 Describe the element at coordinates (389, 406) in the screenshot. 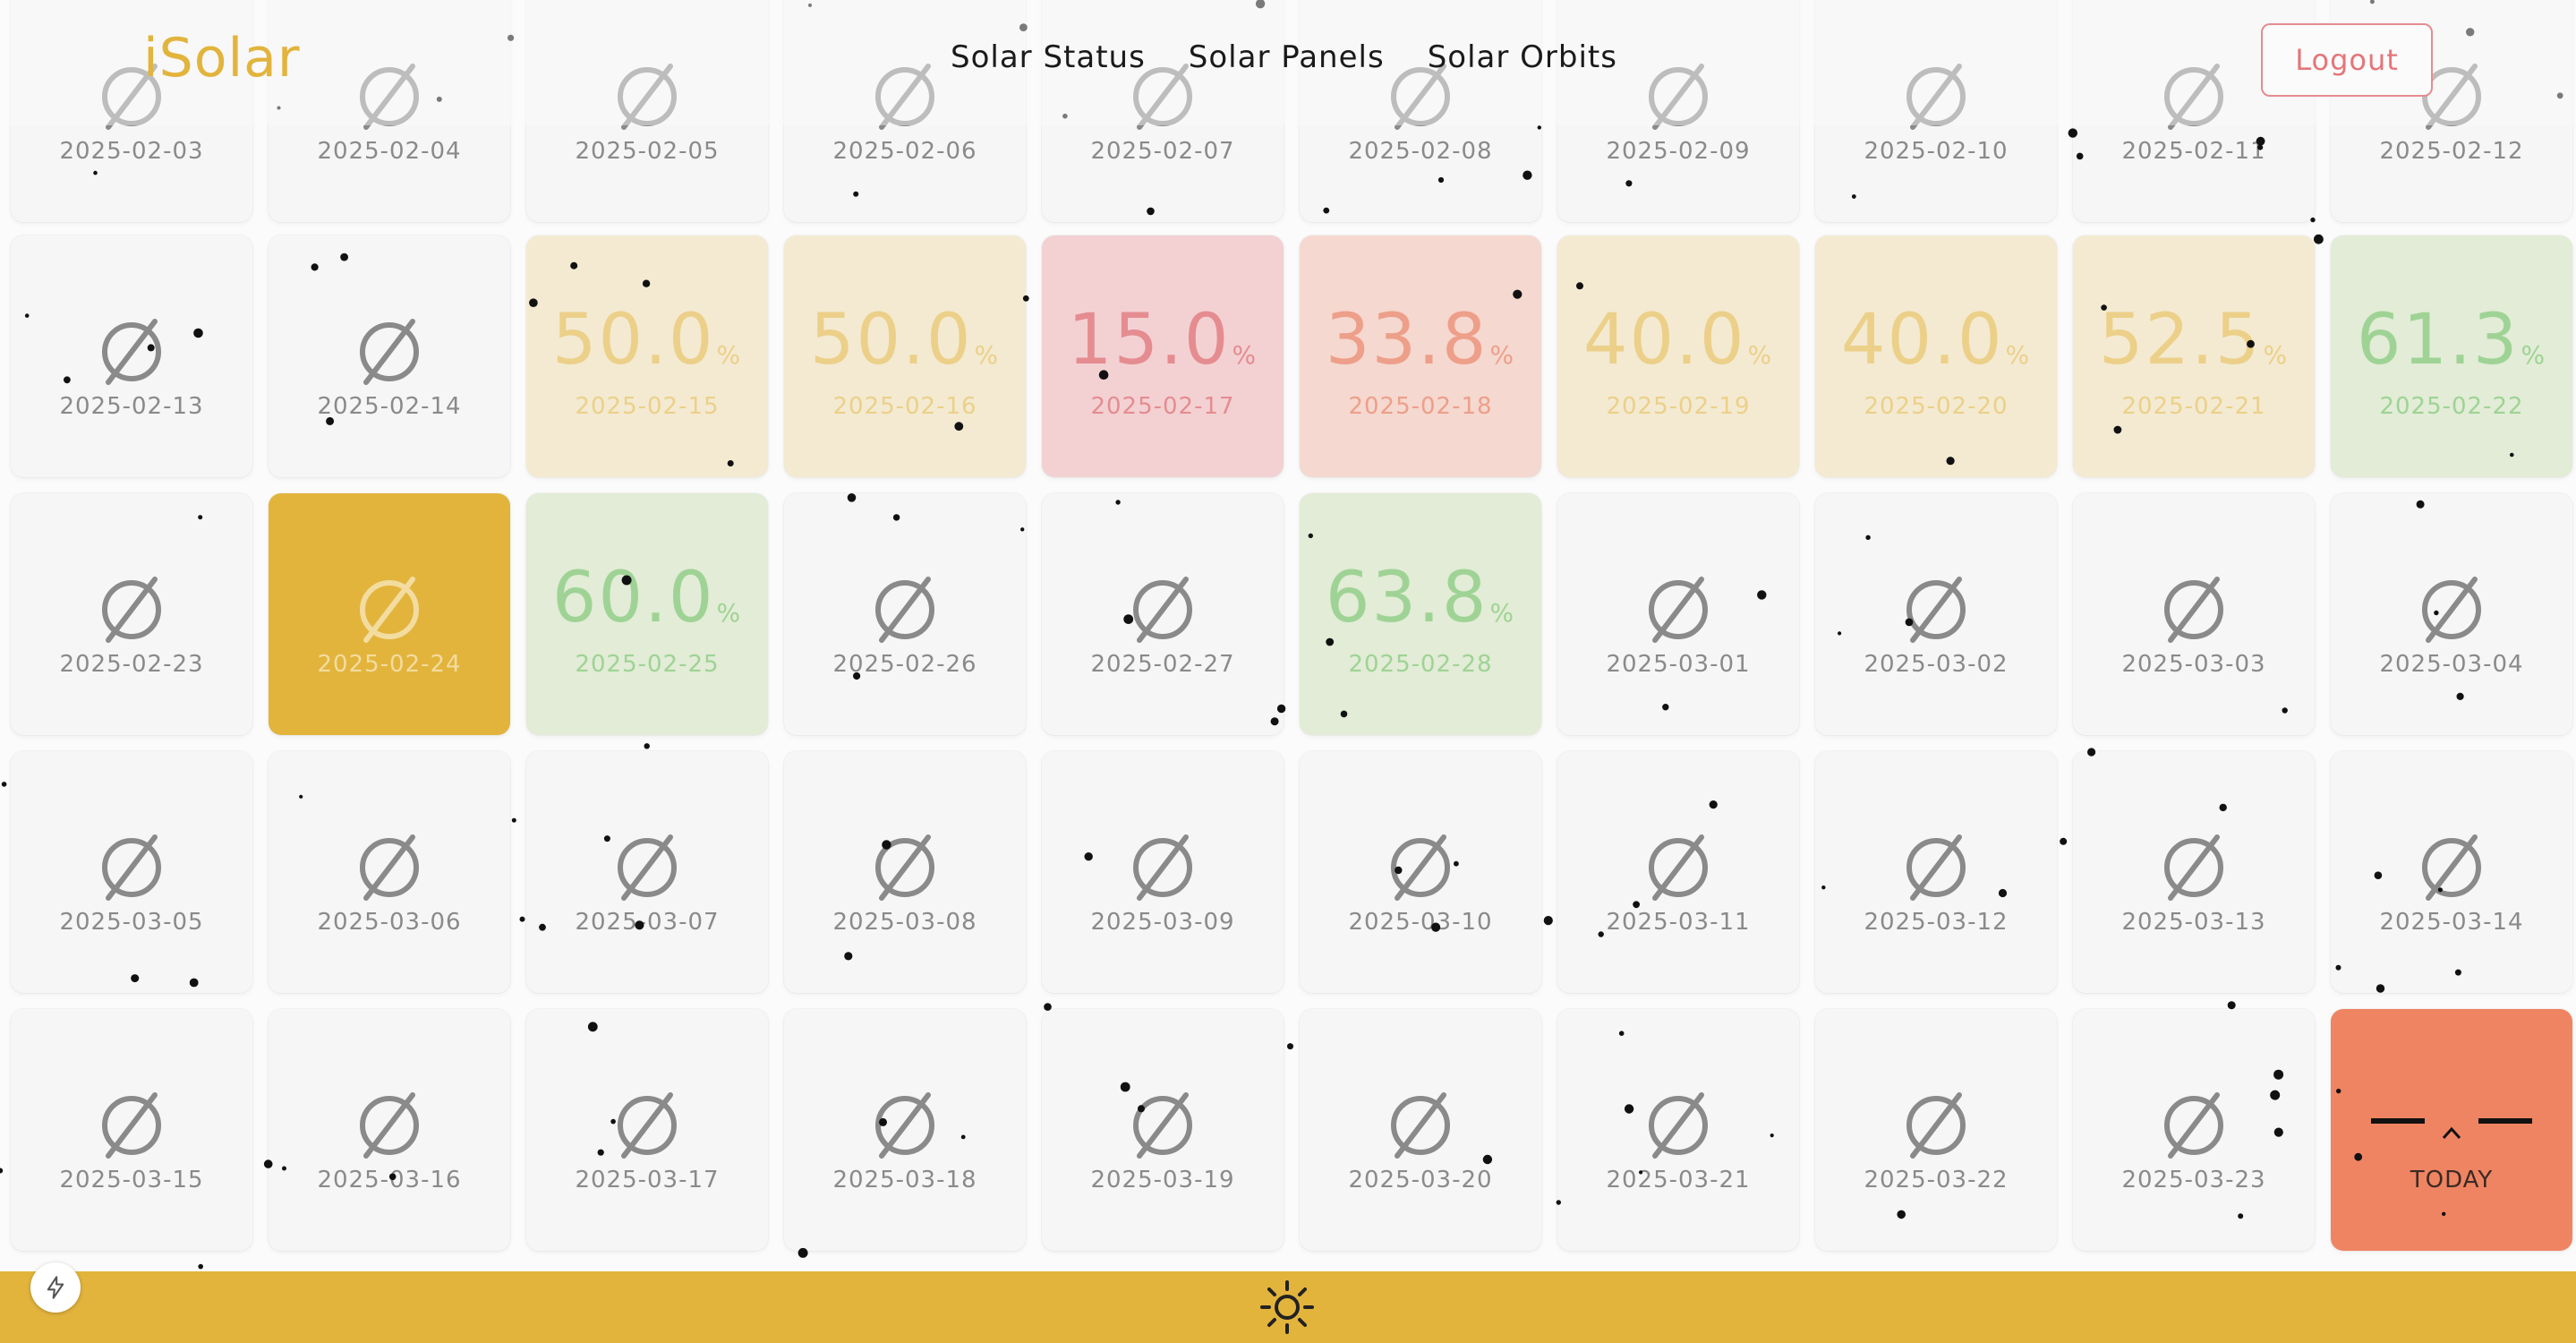

I see `cell-date: 2025-02-14` at that location.